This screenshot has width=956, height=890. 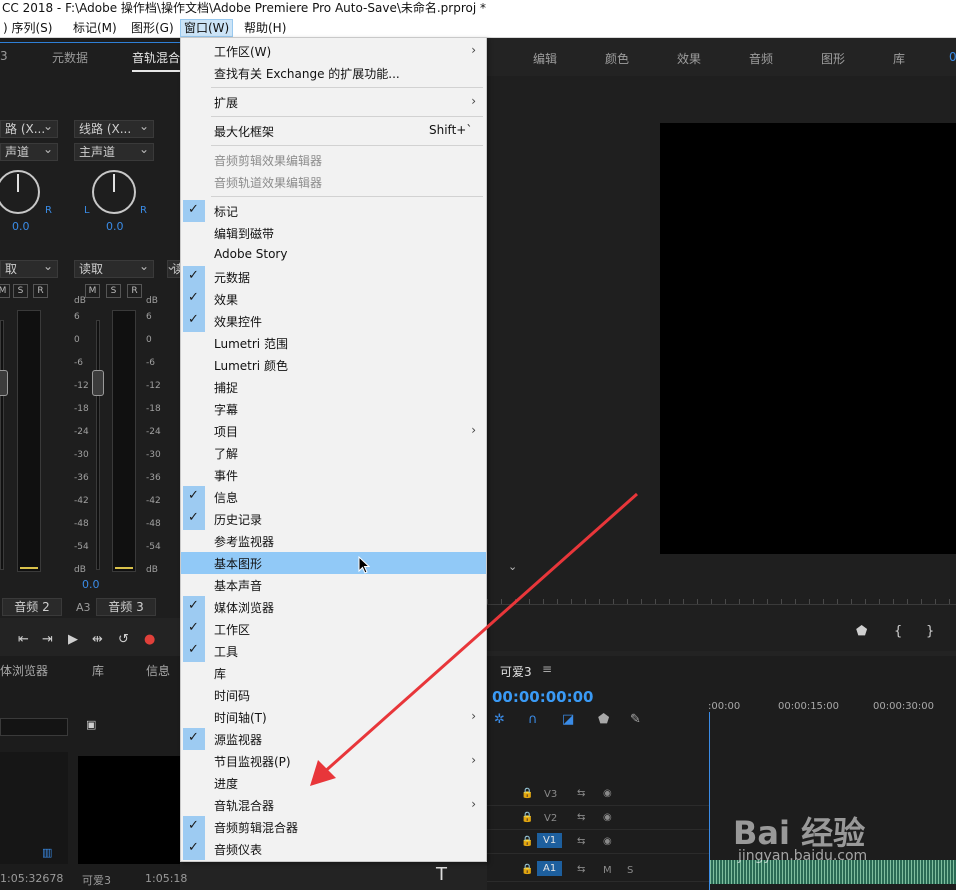 I want to click on menu-item: 库, so click(x=333, y=673).